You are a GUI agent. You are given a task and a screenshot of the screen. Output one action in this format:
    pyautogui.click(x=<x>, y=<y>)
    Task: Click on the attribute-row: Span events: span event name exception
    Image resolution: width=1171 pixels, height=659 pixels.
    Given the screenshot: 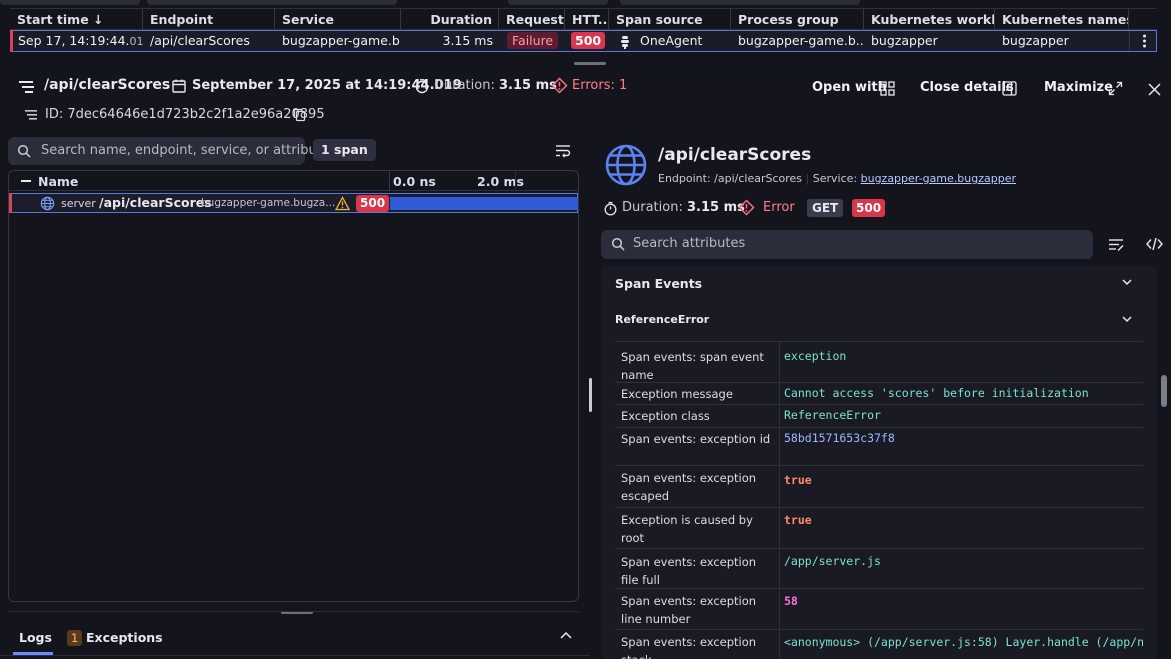 What is the action you would take?
    pyautogui.click(x=879, y=362)
    